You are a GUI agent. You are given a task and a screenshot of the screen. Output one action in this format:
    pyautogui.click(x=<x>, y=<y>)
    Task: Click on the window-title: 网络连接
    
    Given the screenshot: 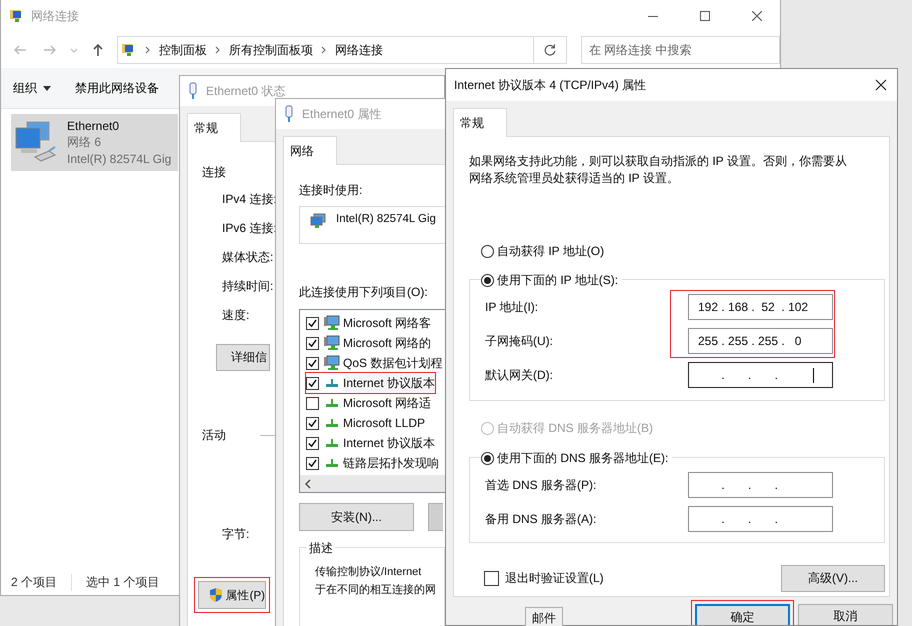 What is the action you would take?
    pyautogui.click(x=55, y=16)
    